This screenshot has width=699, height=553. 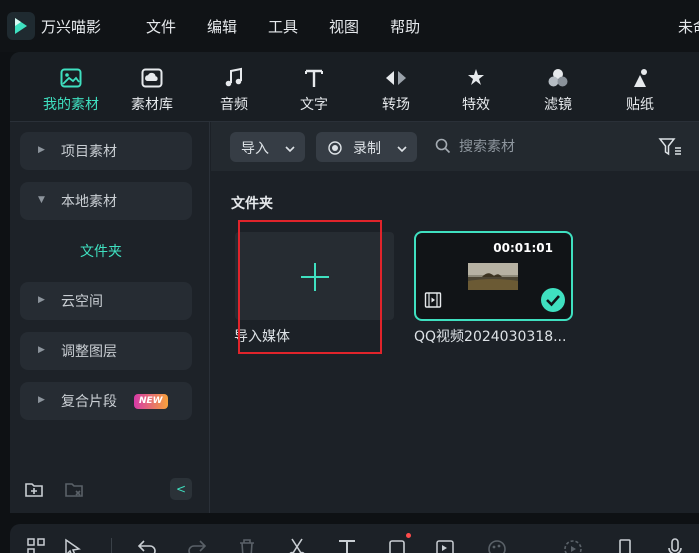 What do you see at coordinates (89, 152) in the screenshot?
I see `sidebar-item-label: 项目素材` at bounding box center [89, 152].